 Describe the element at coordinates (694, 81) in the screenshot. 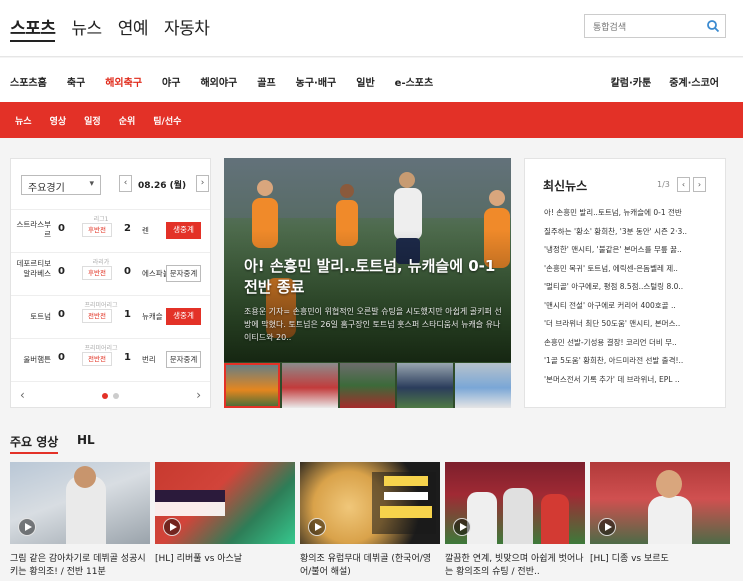

I see `nav-broadcast-score: 중계·스코어` at that location.